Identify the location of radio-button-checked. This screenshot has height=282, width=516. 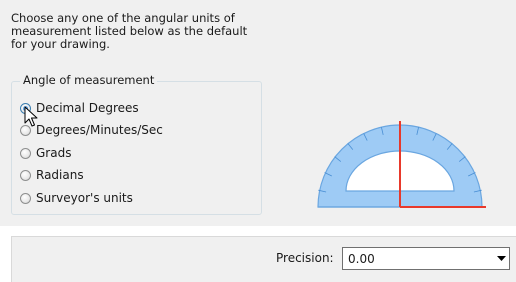
(25, 108).